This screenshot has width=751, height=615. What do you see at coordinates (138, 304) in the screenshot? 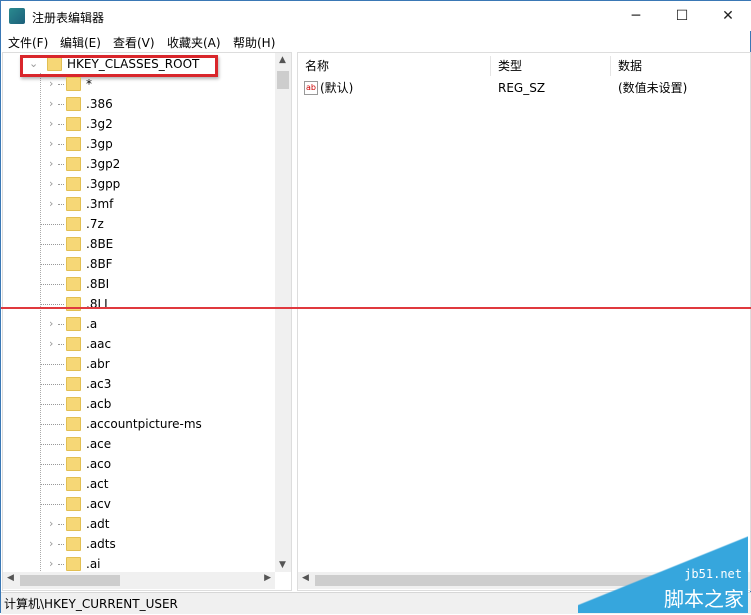
I see `tree-item: .8LI` at bounding box center [138, 304].